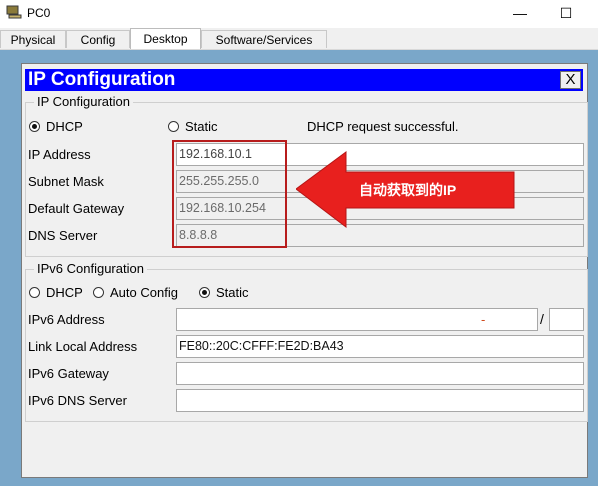  Describe the element at coordinates (201, 126) in the screenshot. I see `ipv4-static-label: Static` at that location.